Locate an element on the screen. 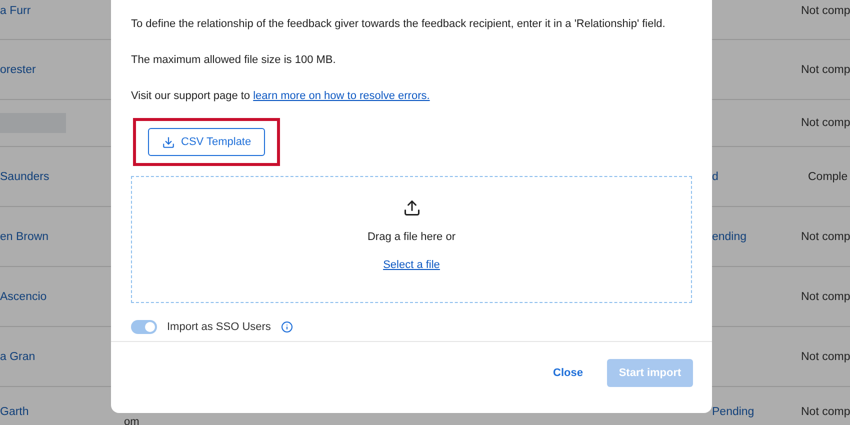 The image size is (850, 425). csv-template-button: CSV Template is located at coordinates (207, 142).